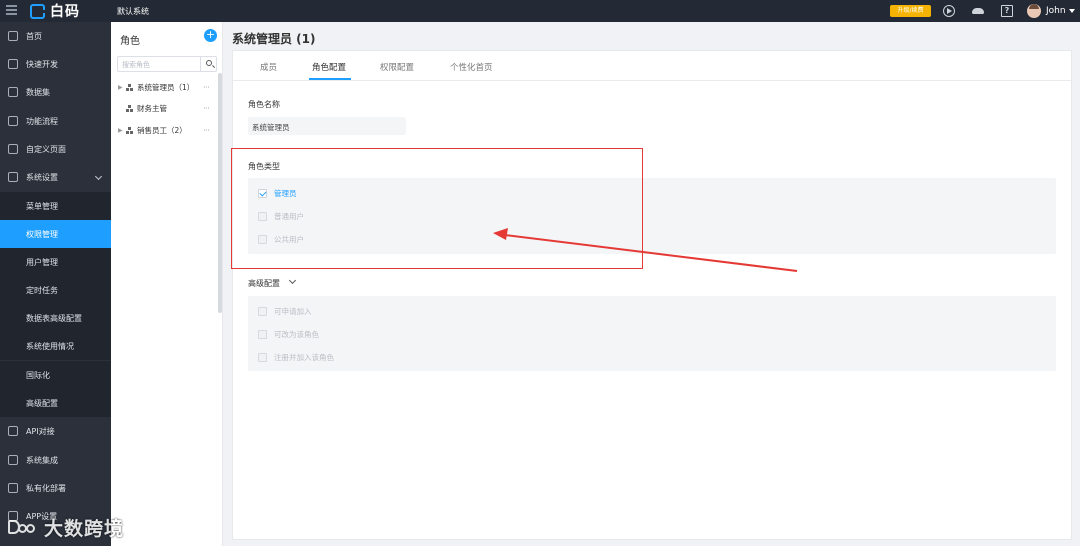  I want to click on app-logo: 白码, so click(55, 11).